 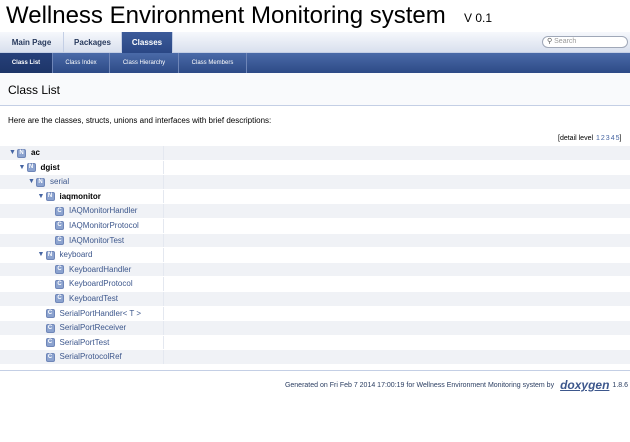 What do you see at coordinates (478, 18) in the screenshot?
I see `project-version: V 0.1` at bounding box center [478, 18].